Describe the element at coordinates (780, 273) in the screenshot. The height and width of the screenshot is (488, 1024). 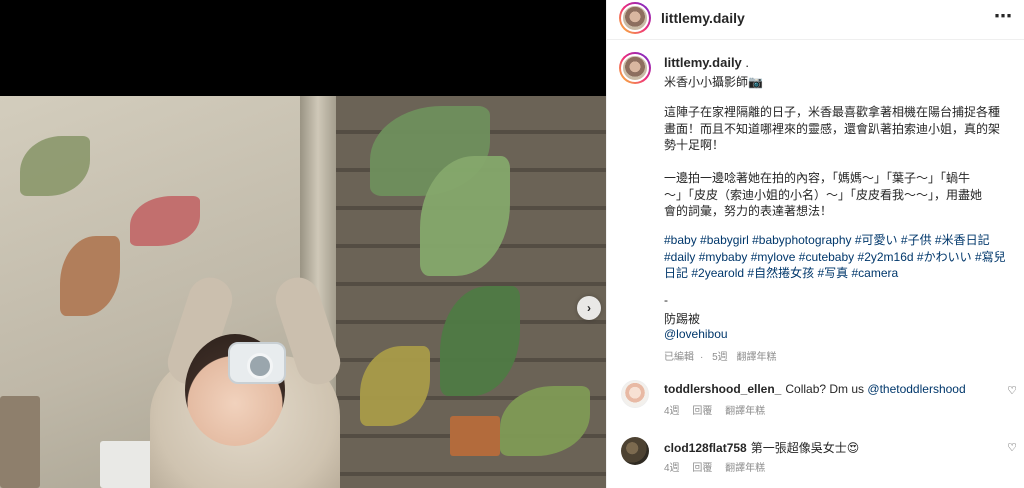
I see `hashtag-link: #自然捲女孩` at that location.